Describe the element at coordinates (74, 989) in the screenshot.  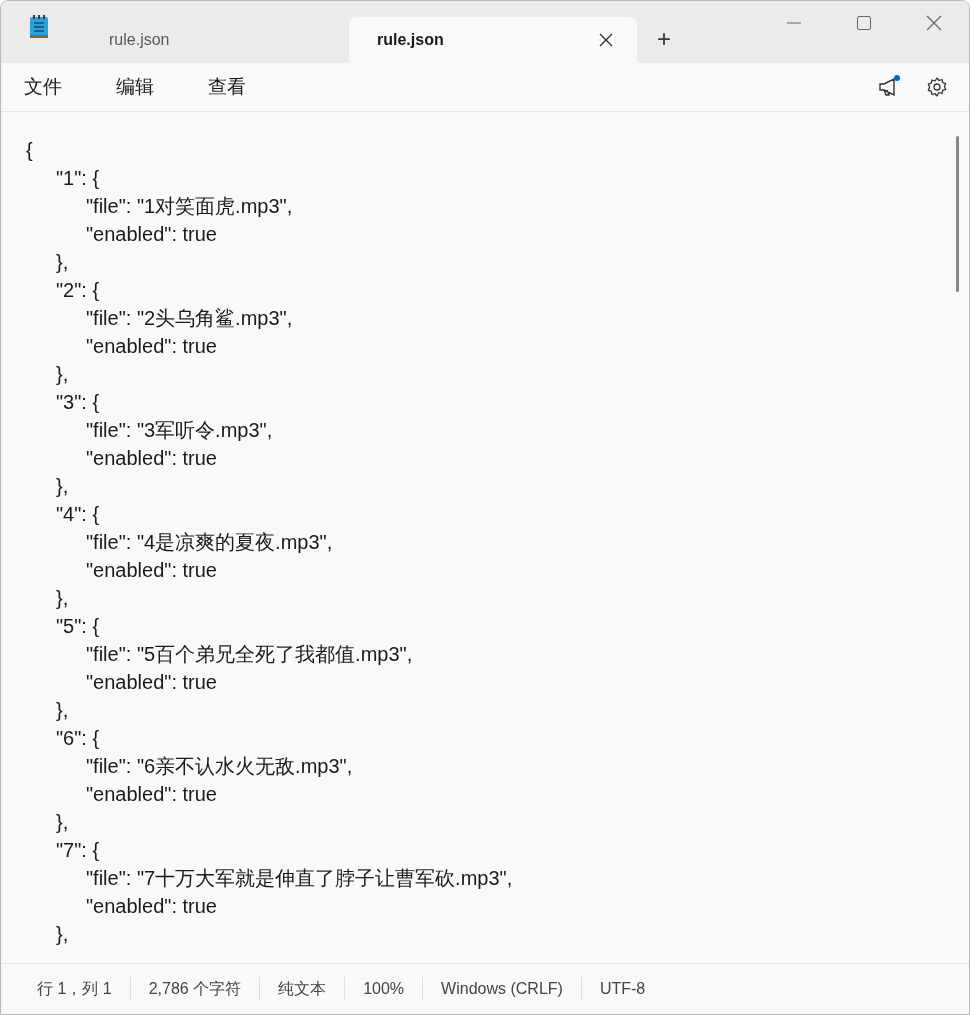
I see `status-item: 行 1，列 1` at that location.